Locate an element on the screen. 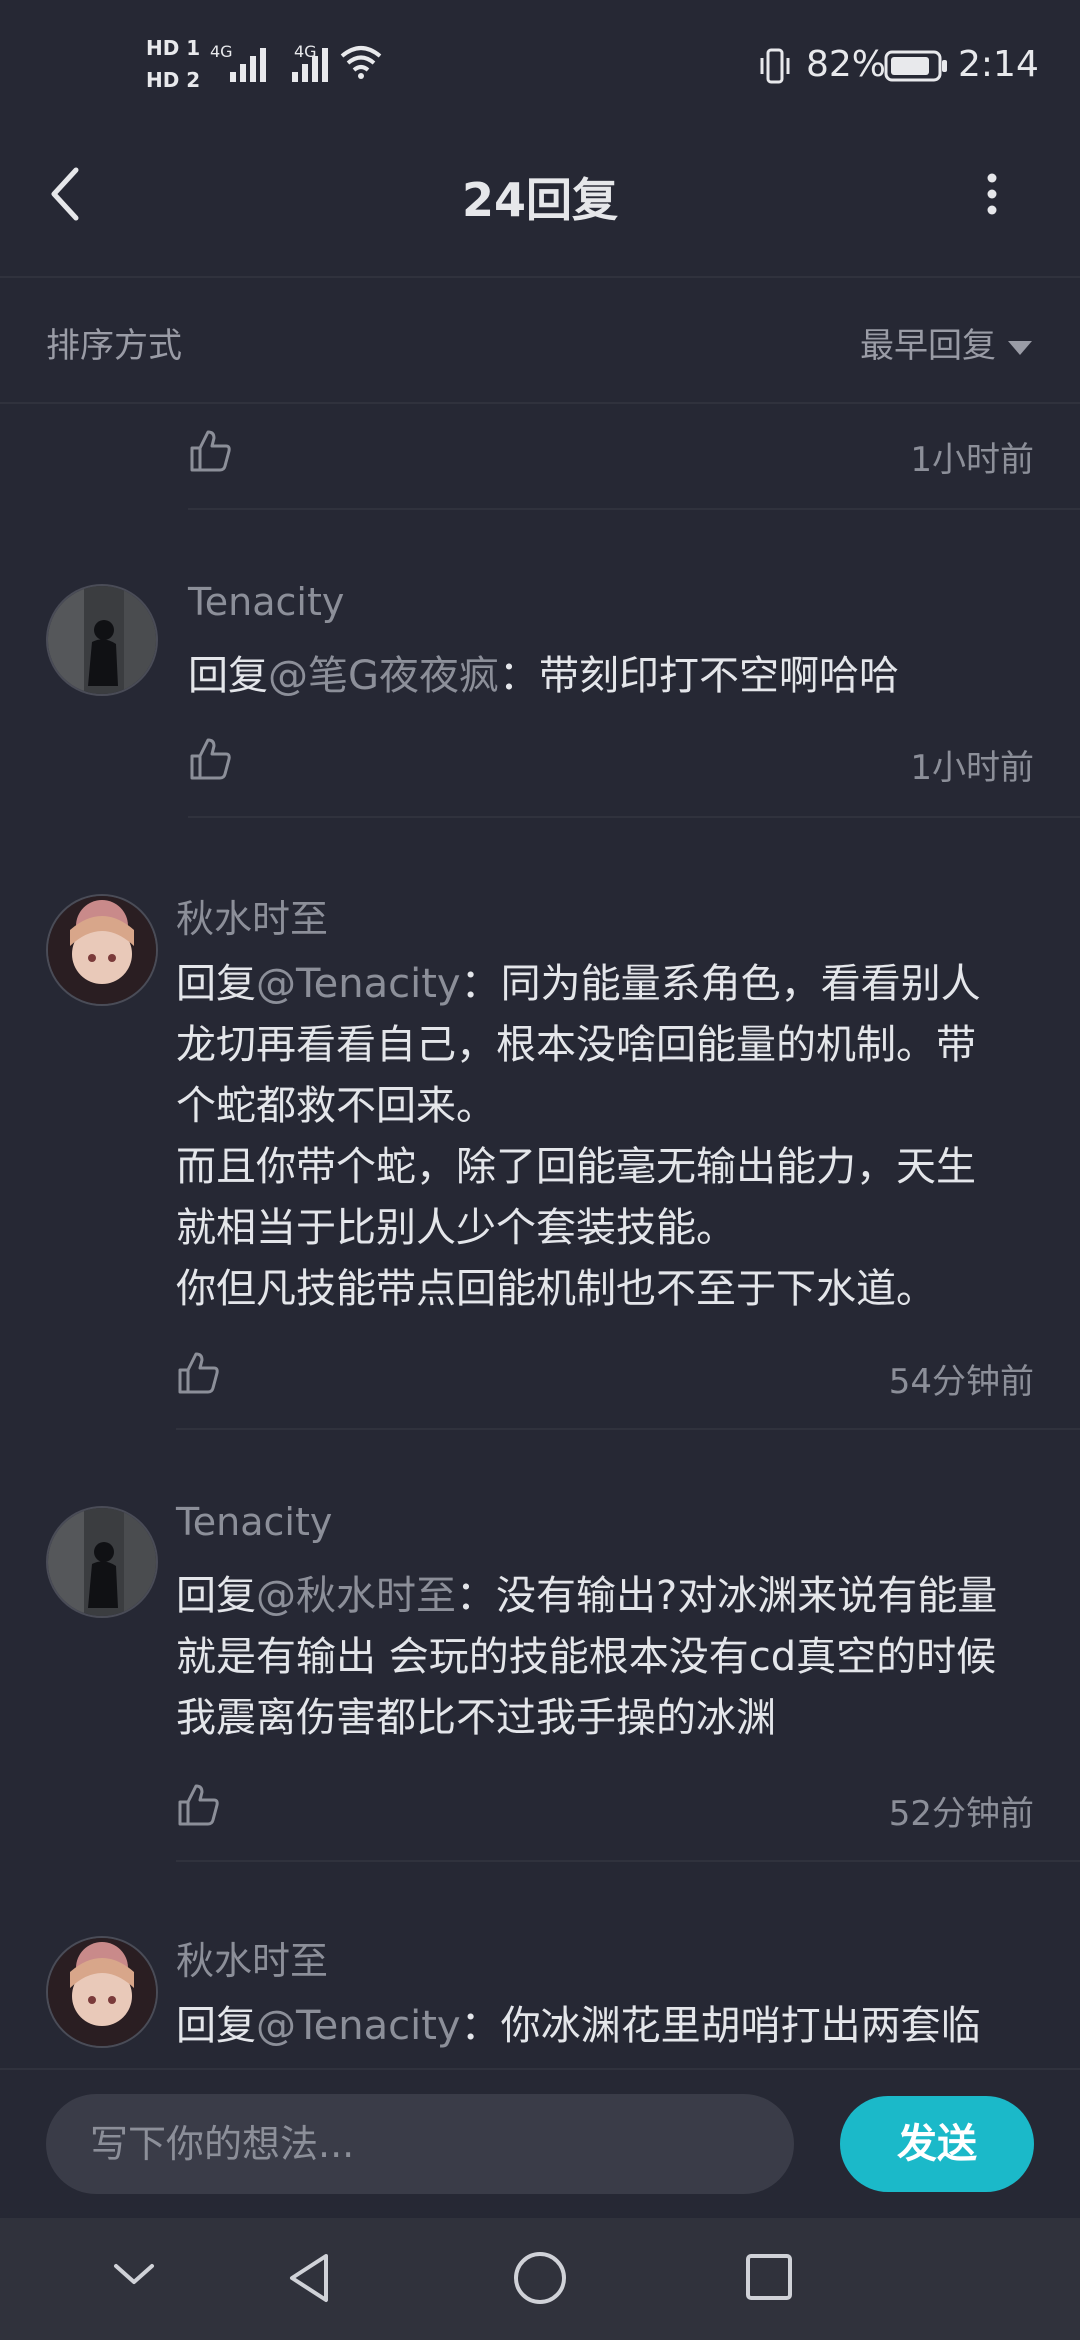 This screenshot has width=1080, height=2340. signal2-icon is located at coordinates (310, 65).